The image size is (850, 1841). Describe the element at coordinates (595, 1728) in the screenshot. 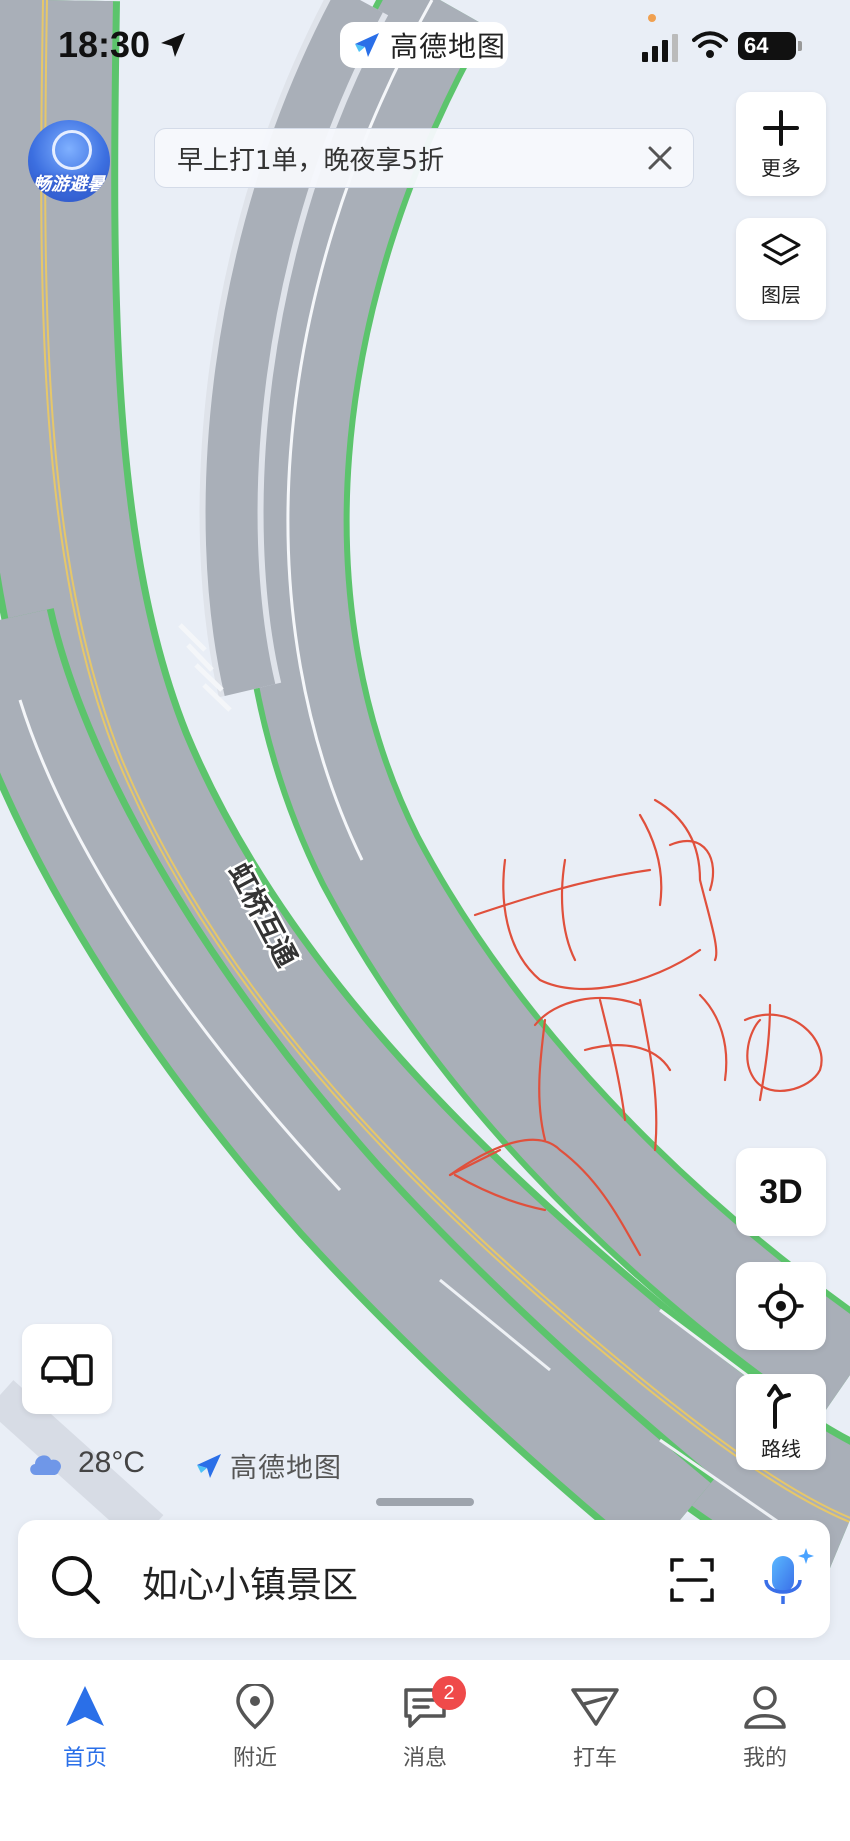

I see `tab-taxi: 打车` at that location.